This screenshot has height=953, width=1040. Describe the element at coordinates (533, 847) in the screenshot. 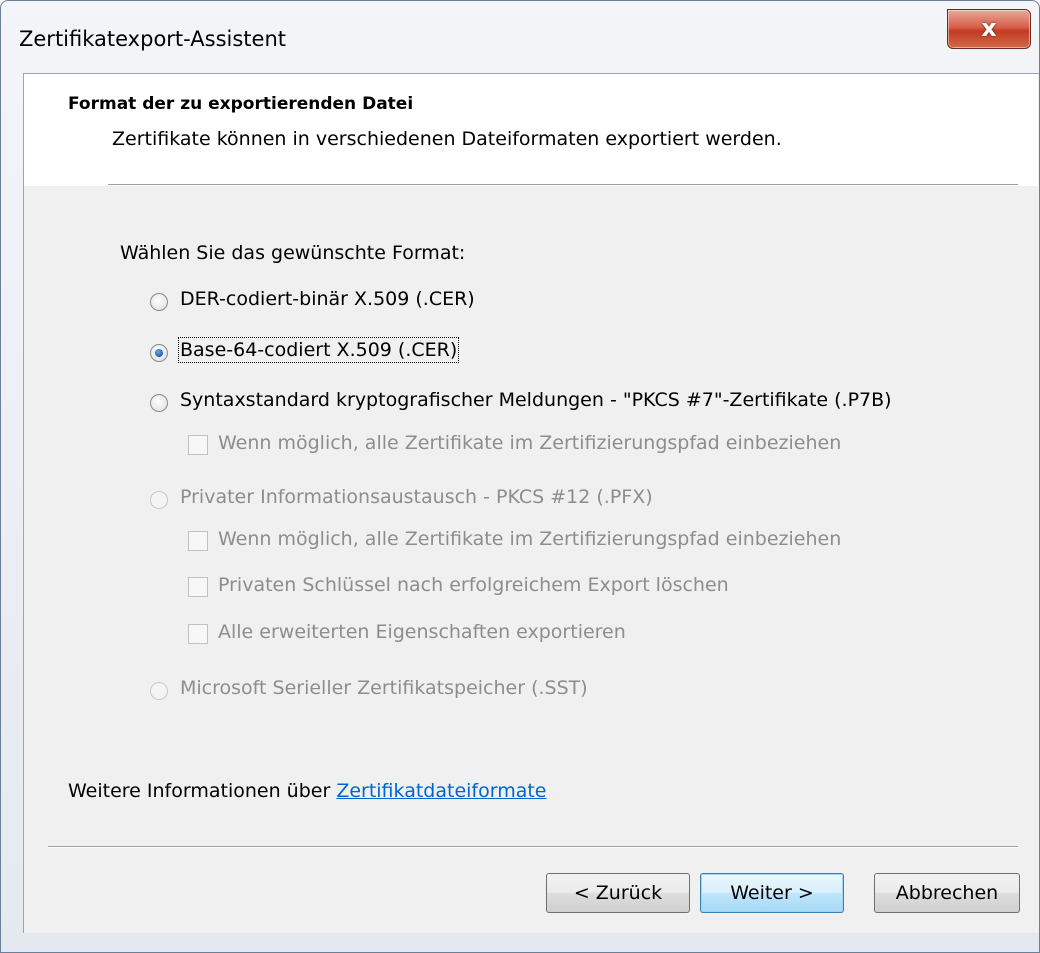

I see `footer-divider` at that location.